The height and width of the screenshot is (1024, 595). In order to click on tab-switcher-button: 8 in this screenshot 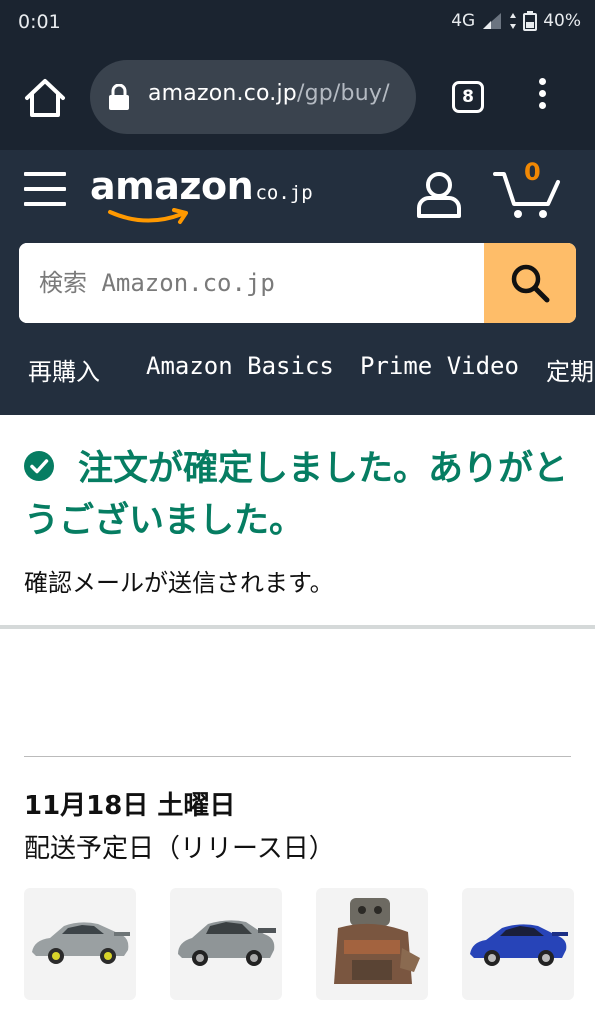, I will do `click(468, 97)`.